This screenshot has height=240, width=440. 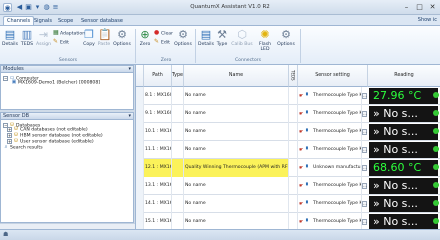 I want to click on sensordb-panel-title: Sensor DB, so click(x=16, y=116).